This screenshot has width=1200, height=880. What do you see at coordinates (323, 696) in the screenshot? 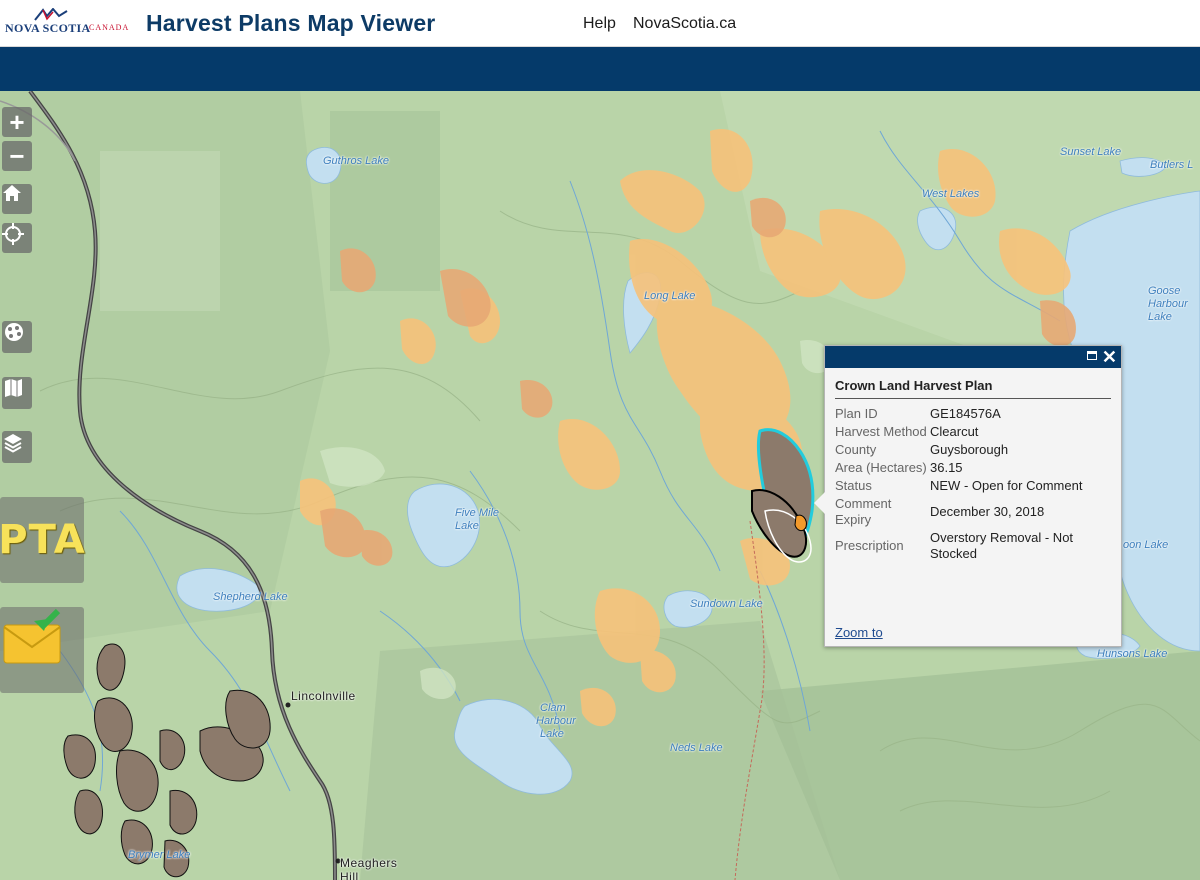
I see `town-lincolnville: Lincolnville` at bounding box center [323, 696].